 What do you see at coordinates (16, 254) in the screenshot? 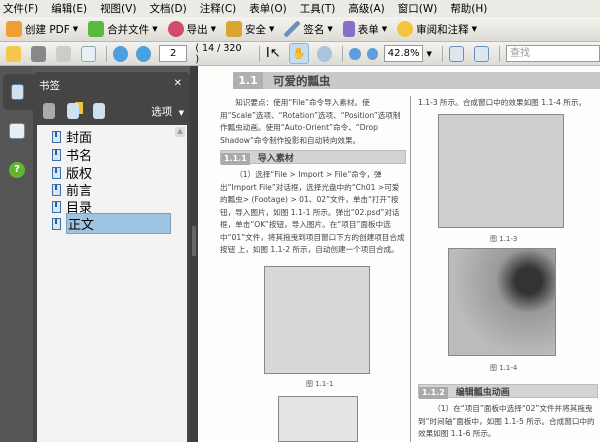
I see `navigation-pane-strip: ?` at bounding box center [16, 254].